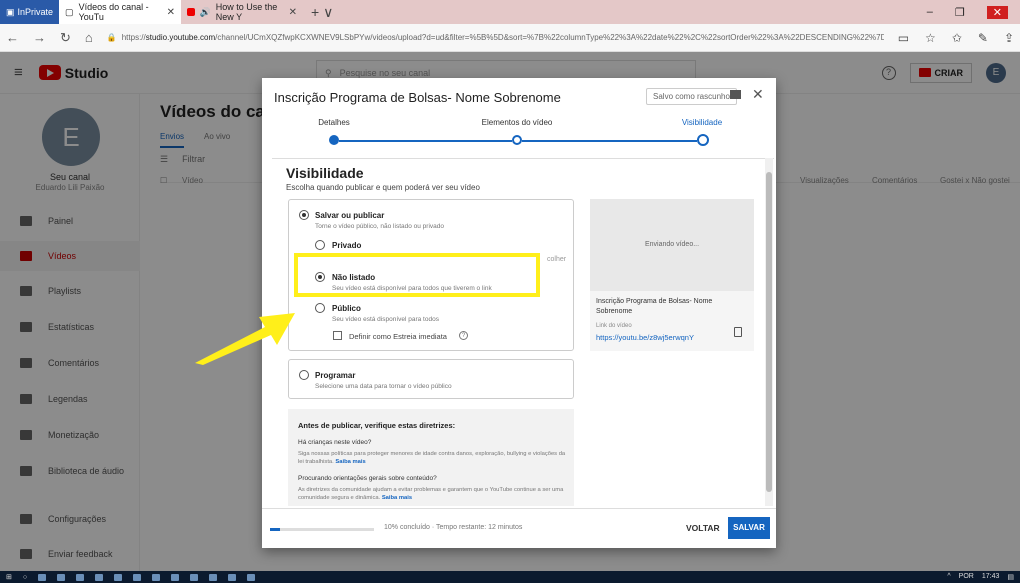  Describe the element at coordinates (347, 245) in the screenshot. I see `option-privado-label: Privado` at that location.